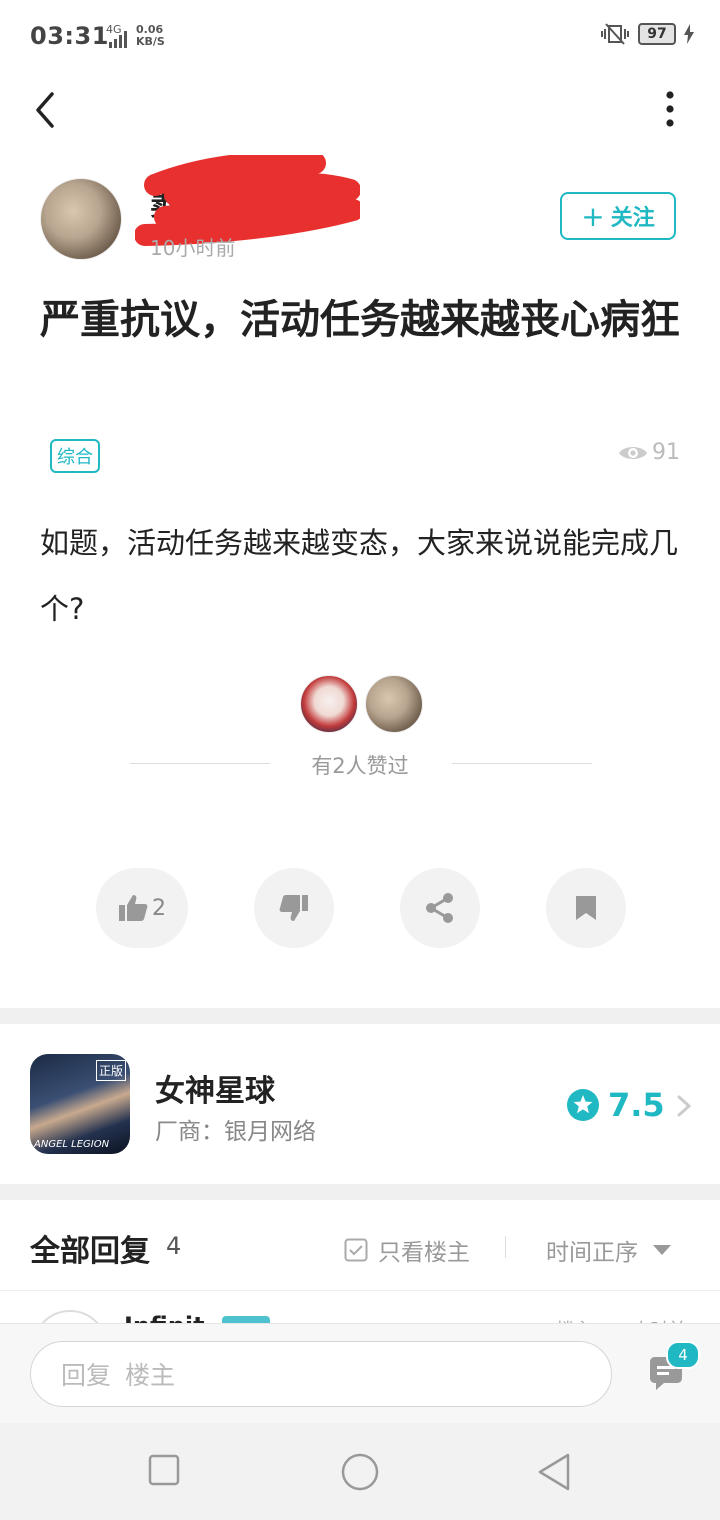  Describe the element at coordinates (164, 1470) in the screenshot. I see `recents-icon` at that location.